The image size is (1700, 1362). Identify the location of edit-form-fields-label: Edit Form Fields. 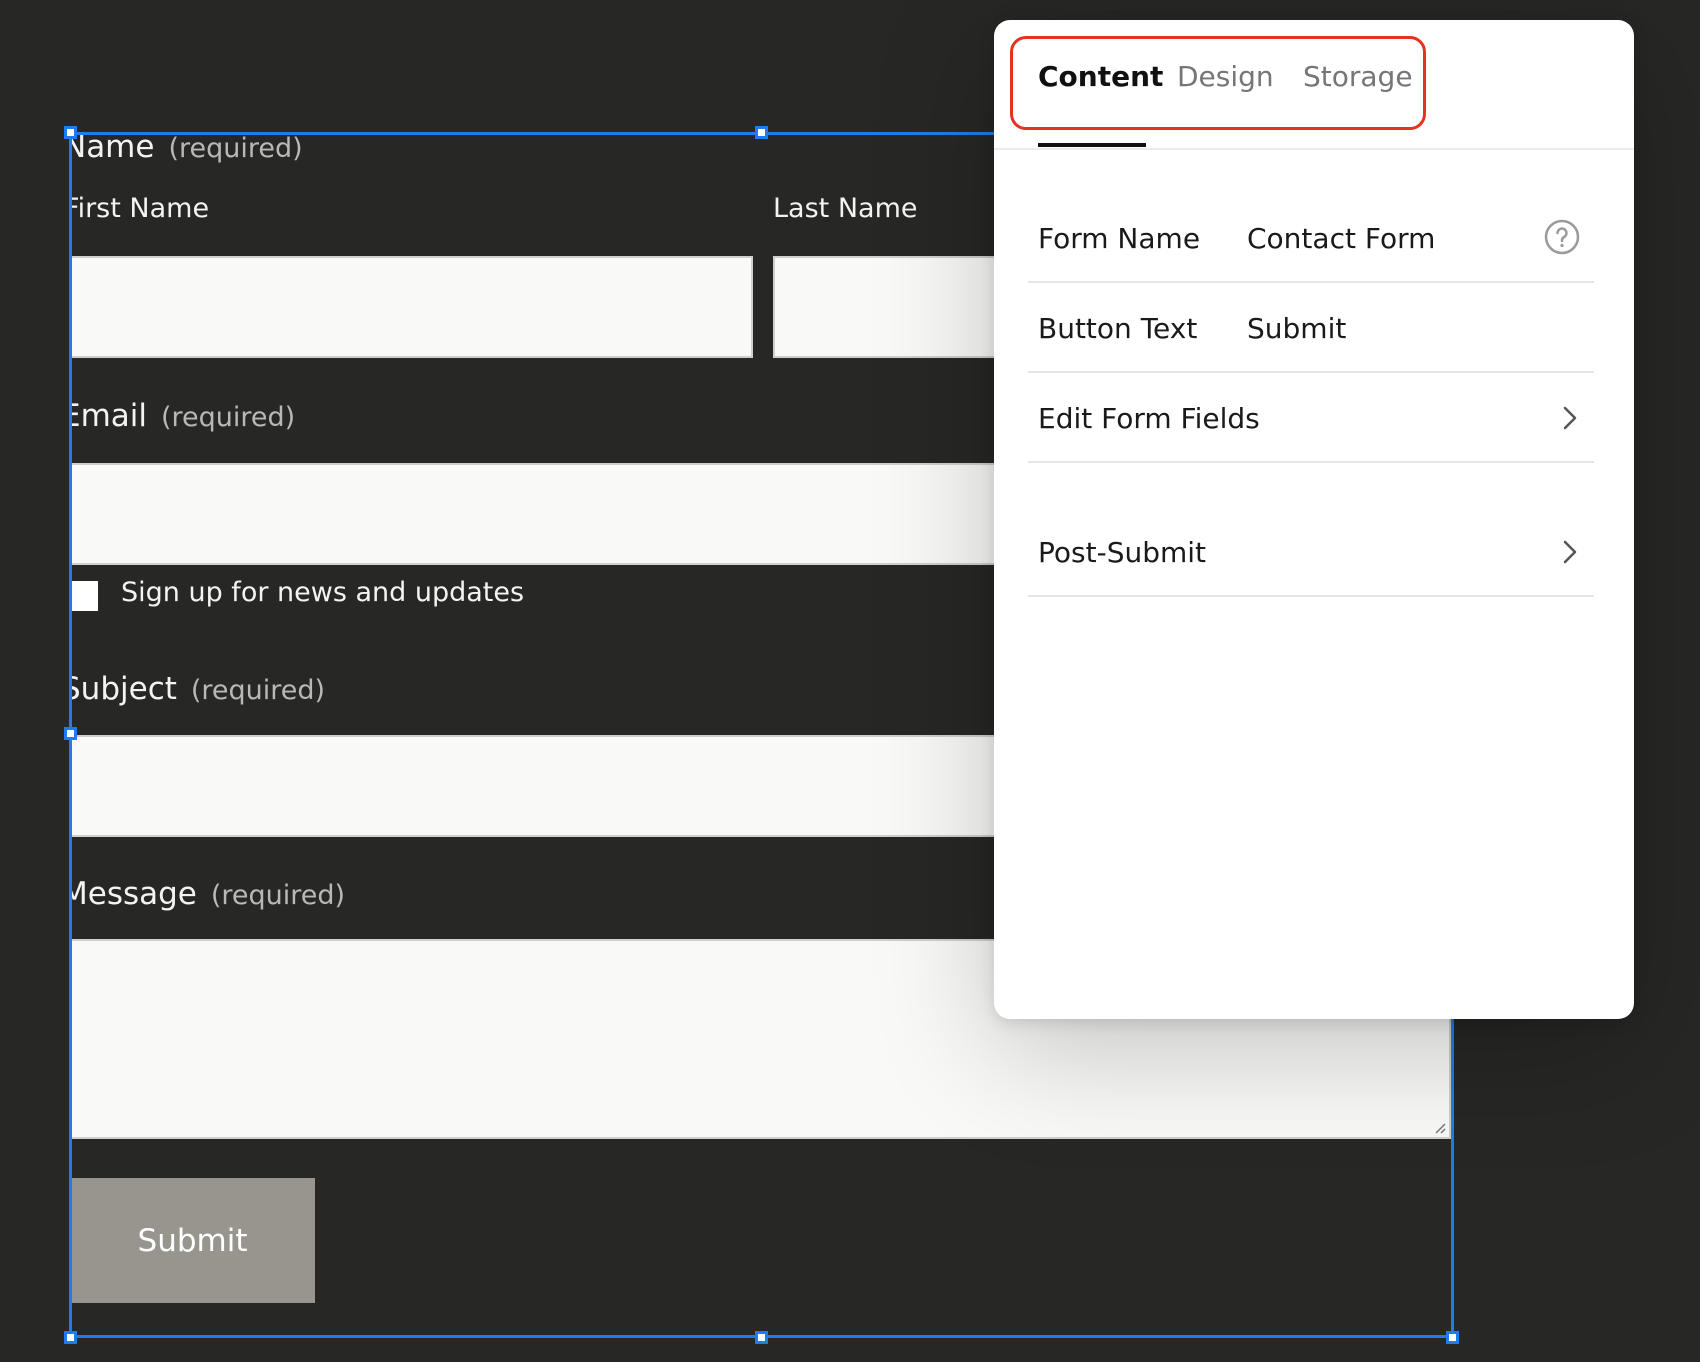
(1149, 418).